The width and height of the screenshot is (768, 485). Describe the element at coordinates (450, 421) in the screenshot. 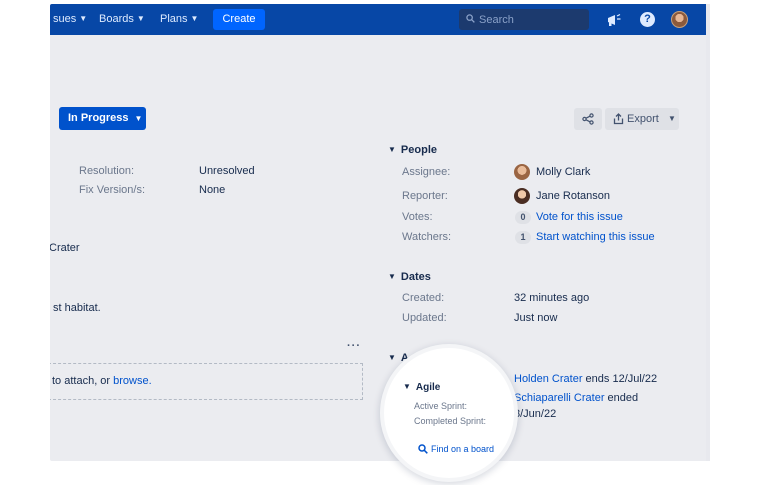

I see `lens-completed-sprint-label: Completed Sprint:` at that location.